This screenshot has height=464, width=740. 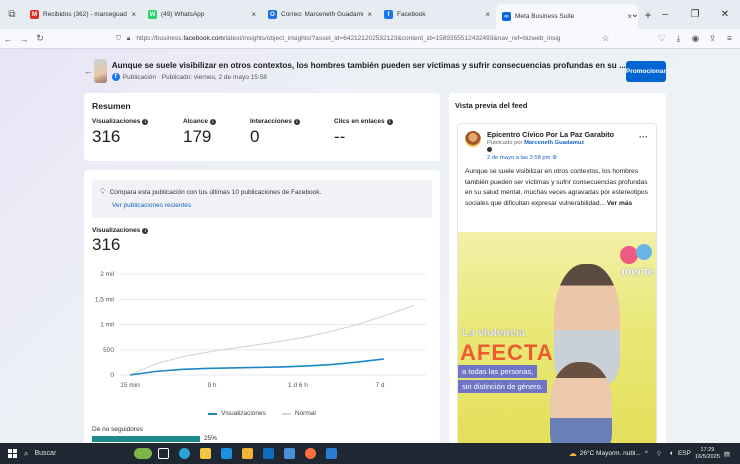 I want to click on outlook-icon, so click(x=268, y=453).